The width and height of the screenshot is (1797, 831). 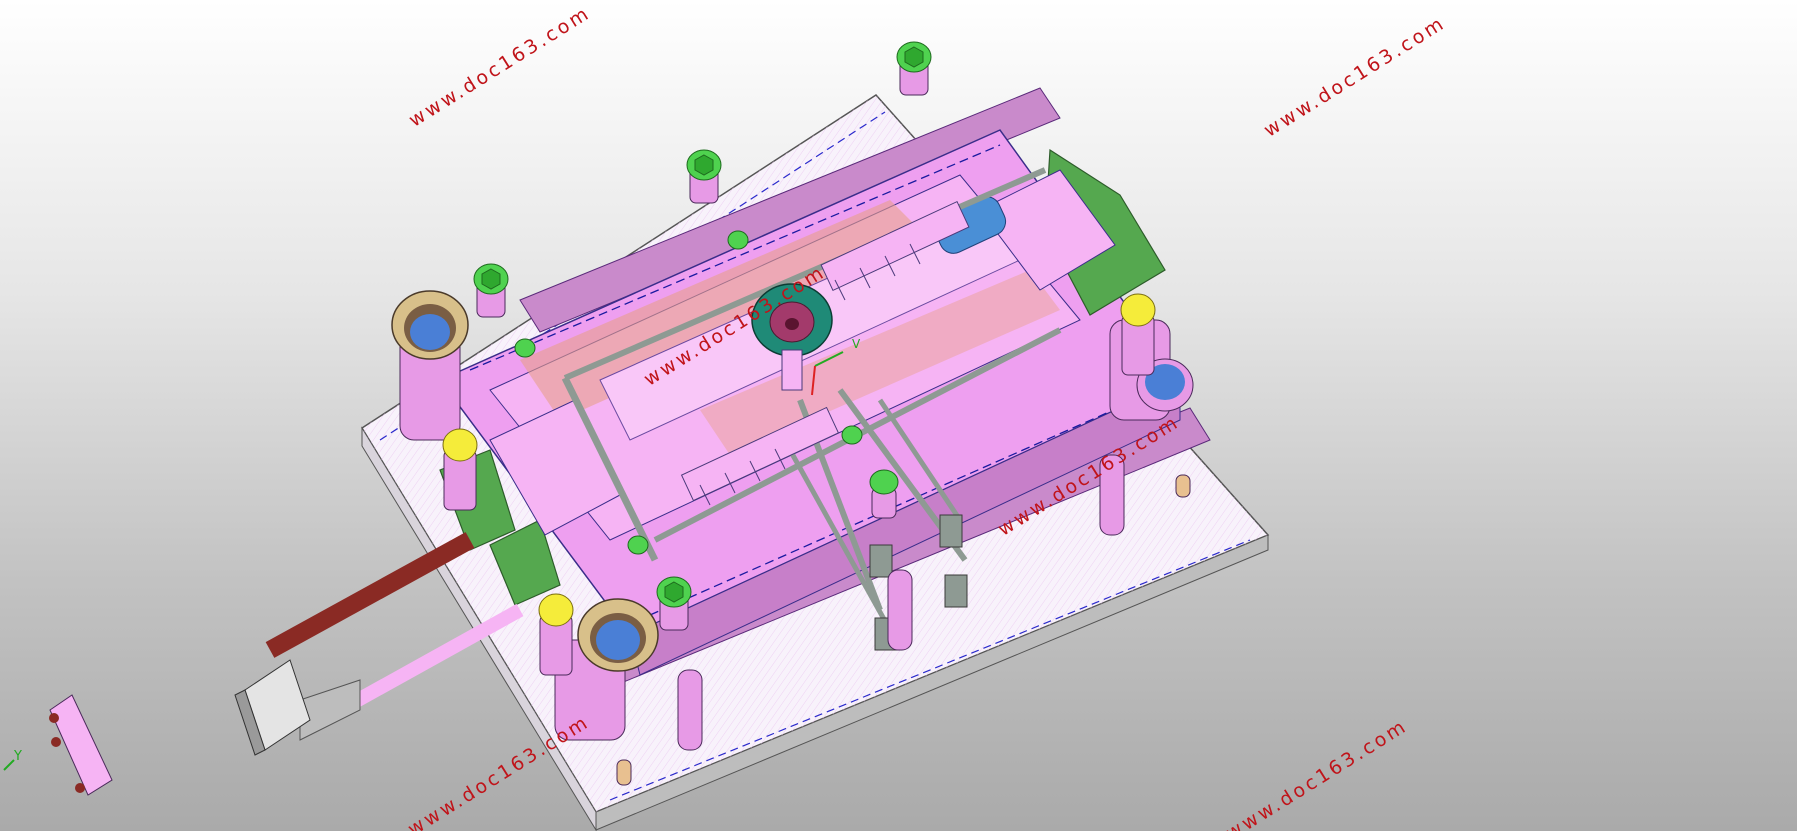 What do you see at coordinates (17, 756) in the screenshot?
I see `axis-y-label: Y` at bounding box center [17, 756].